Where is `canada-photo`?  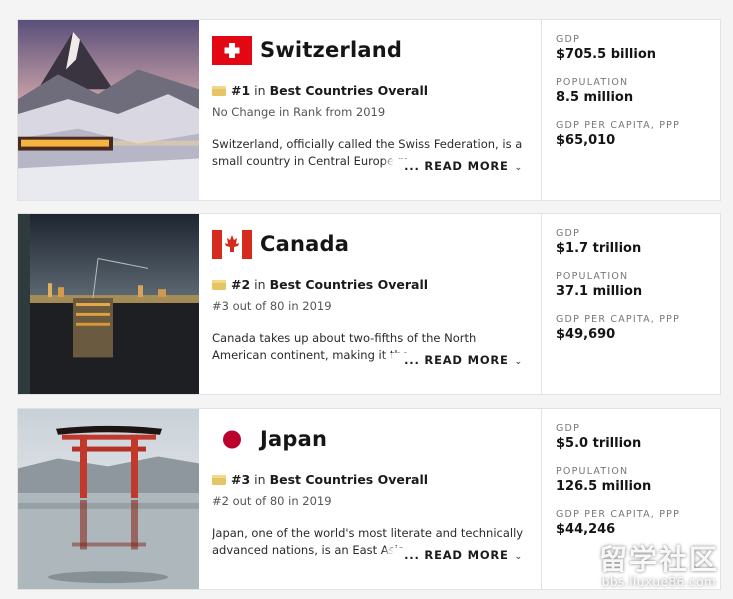
canada-photo is located at coordinates (108, 304).